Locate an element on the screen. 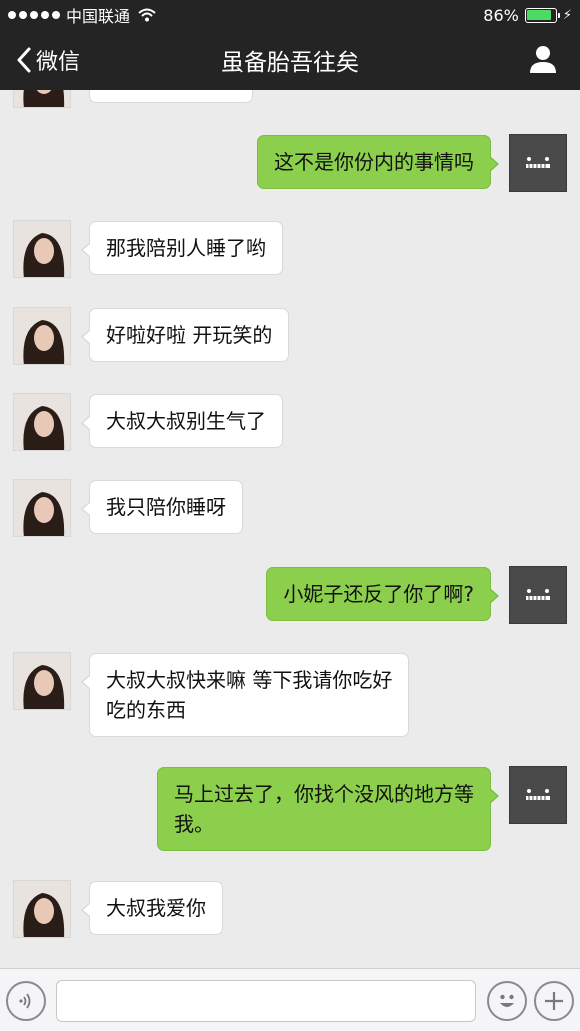  back-button: 微信 is located at coordinates (40, 60).